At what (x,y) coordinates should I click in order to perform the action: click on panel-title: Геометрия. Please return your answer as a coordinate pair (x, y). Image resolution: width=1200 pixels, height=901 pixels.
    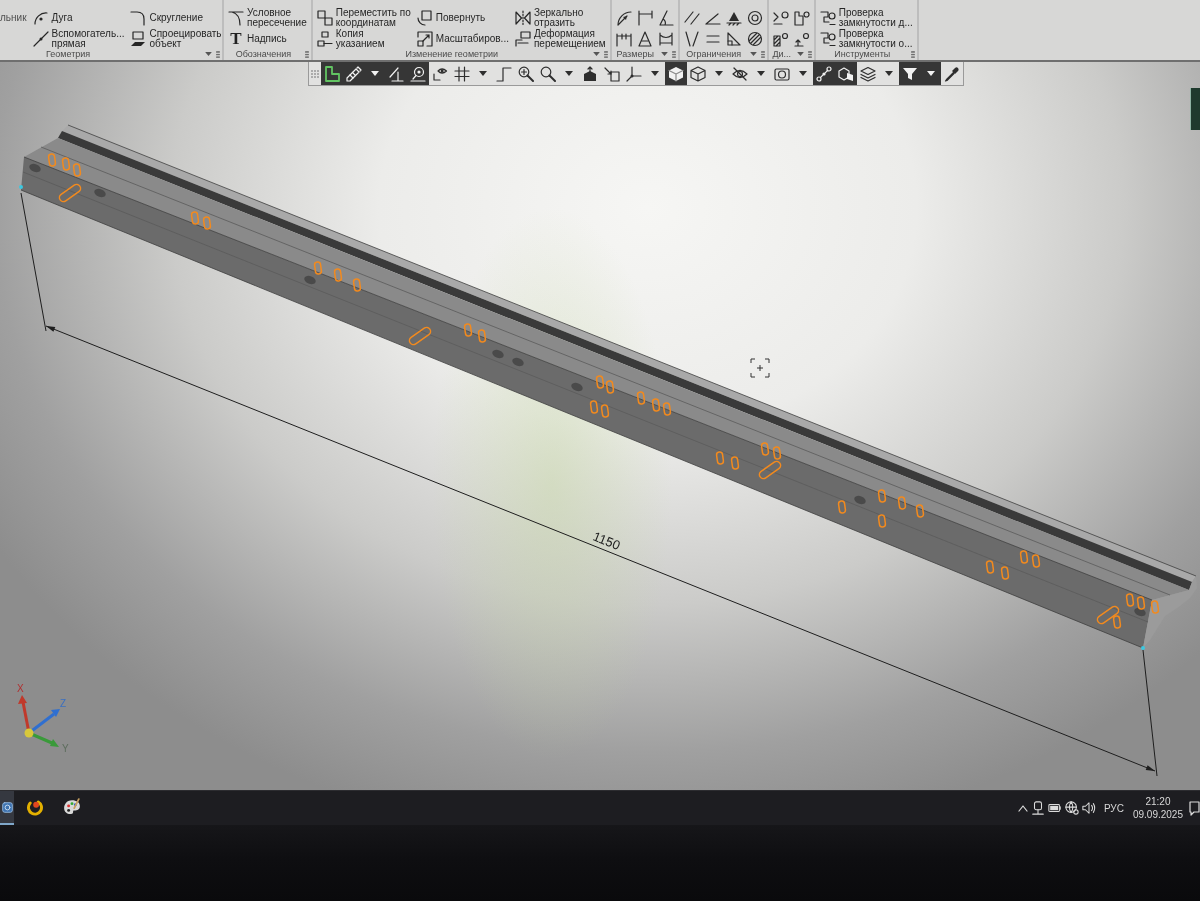
    Looking at the image, I should click on (68, 54).